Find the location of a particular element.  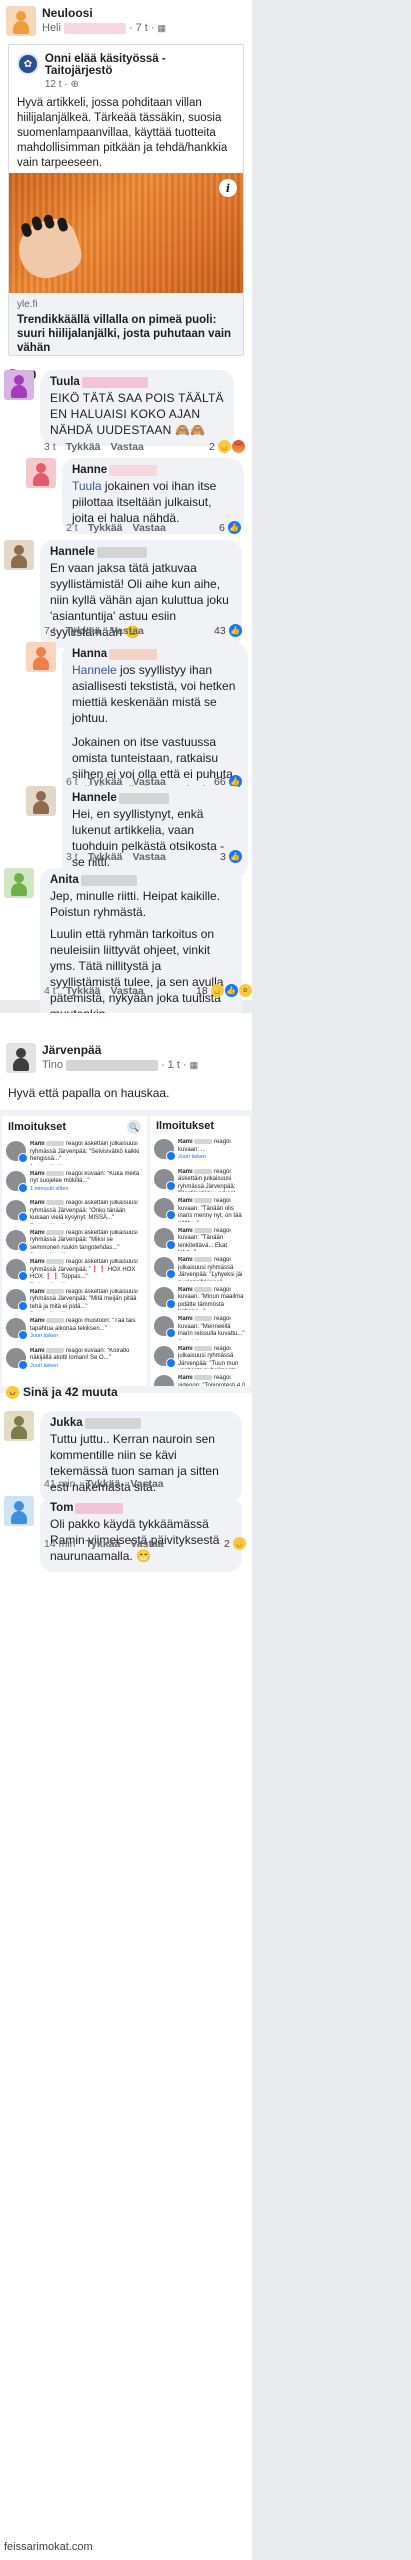

comment-time: 7 t is located at coordinates (50, 631).